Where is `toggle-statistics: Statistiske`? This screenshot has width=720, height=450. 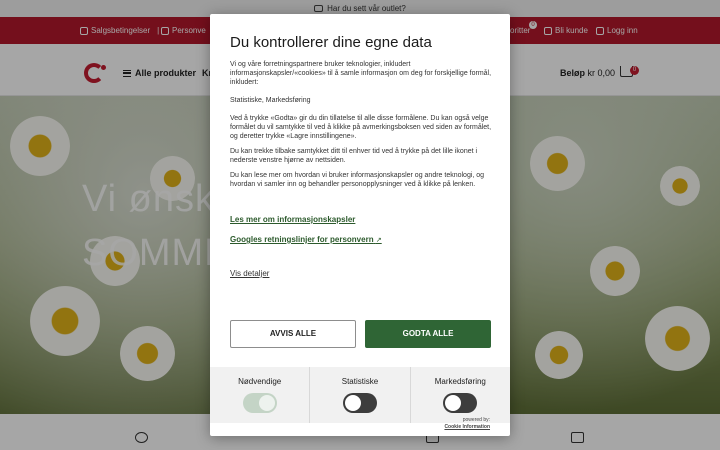
toggle-statistics: Statistiske is located at coordinates (360, 395).